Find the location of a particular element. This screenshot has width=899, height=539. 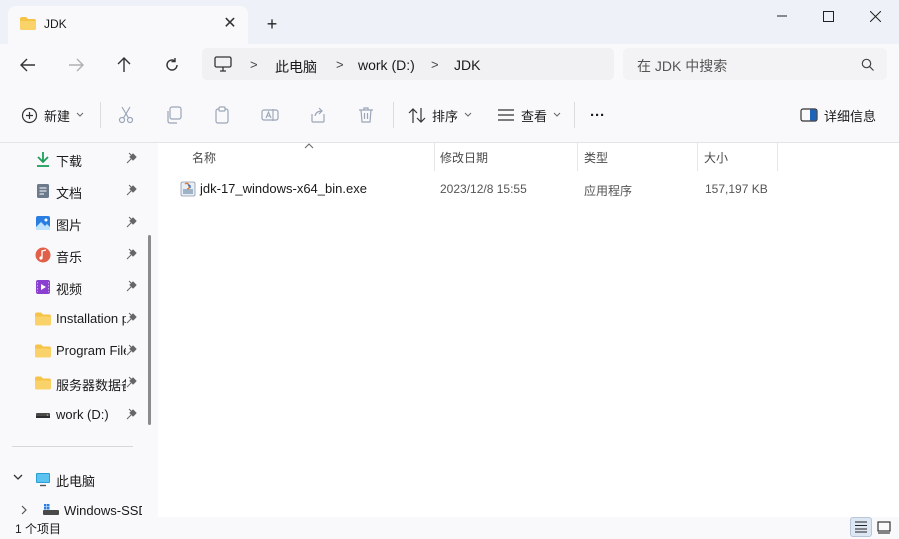

address-row: > 此电脑 > work (D:) > JDK 在 JDK 中搜索 is located at coordinates (449, 65).